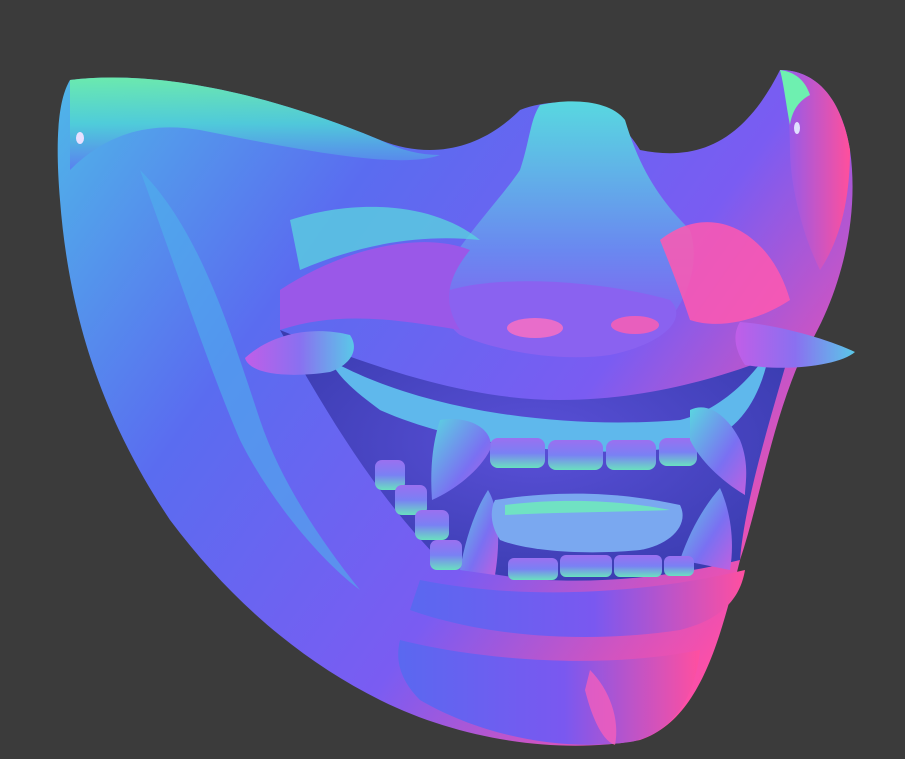  I want to click on strap-hole-right, so click(797, 128).